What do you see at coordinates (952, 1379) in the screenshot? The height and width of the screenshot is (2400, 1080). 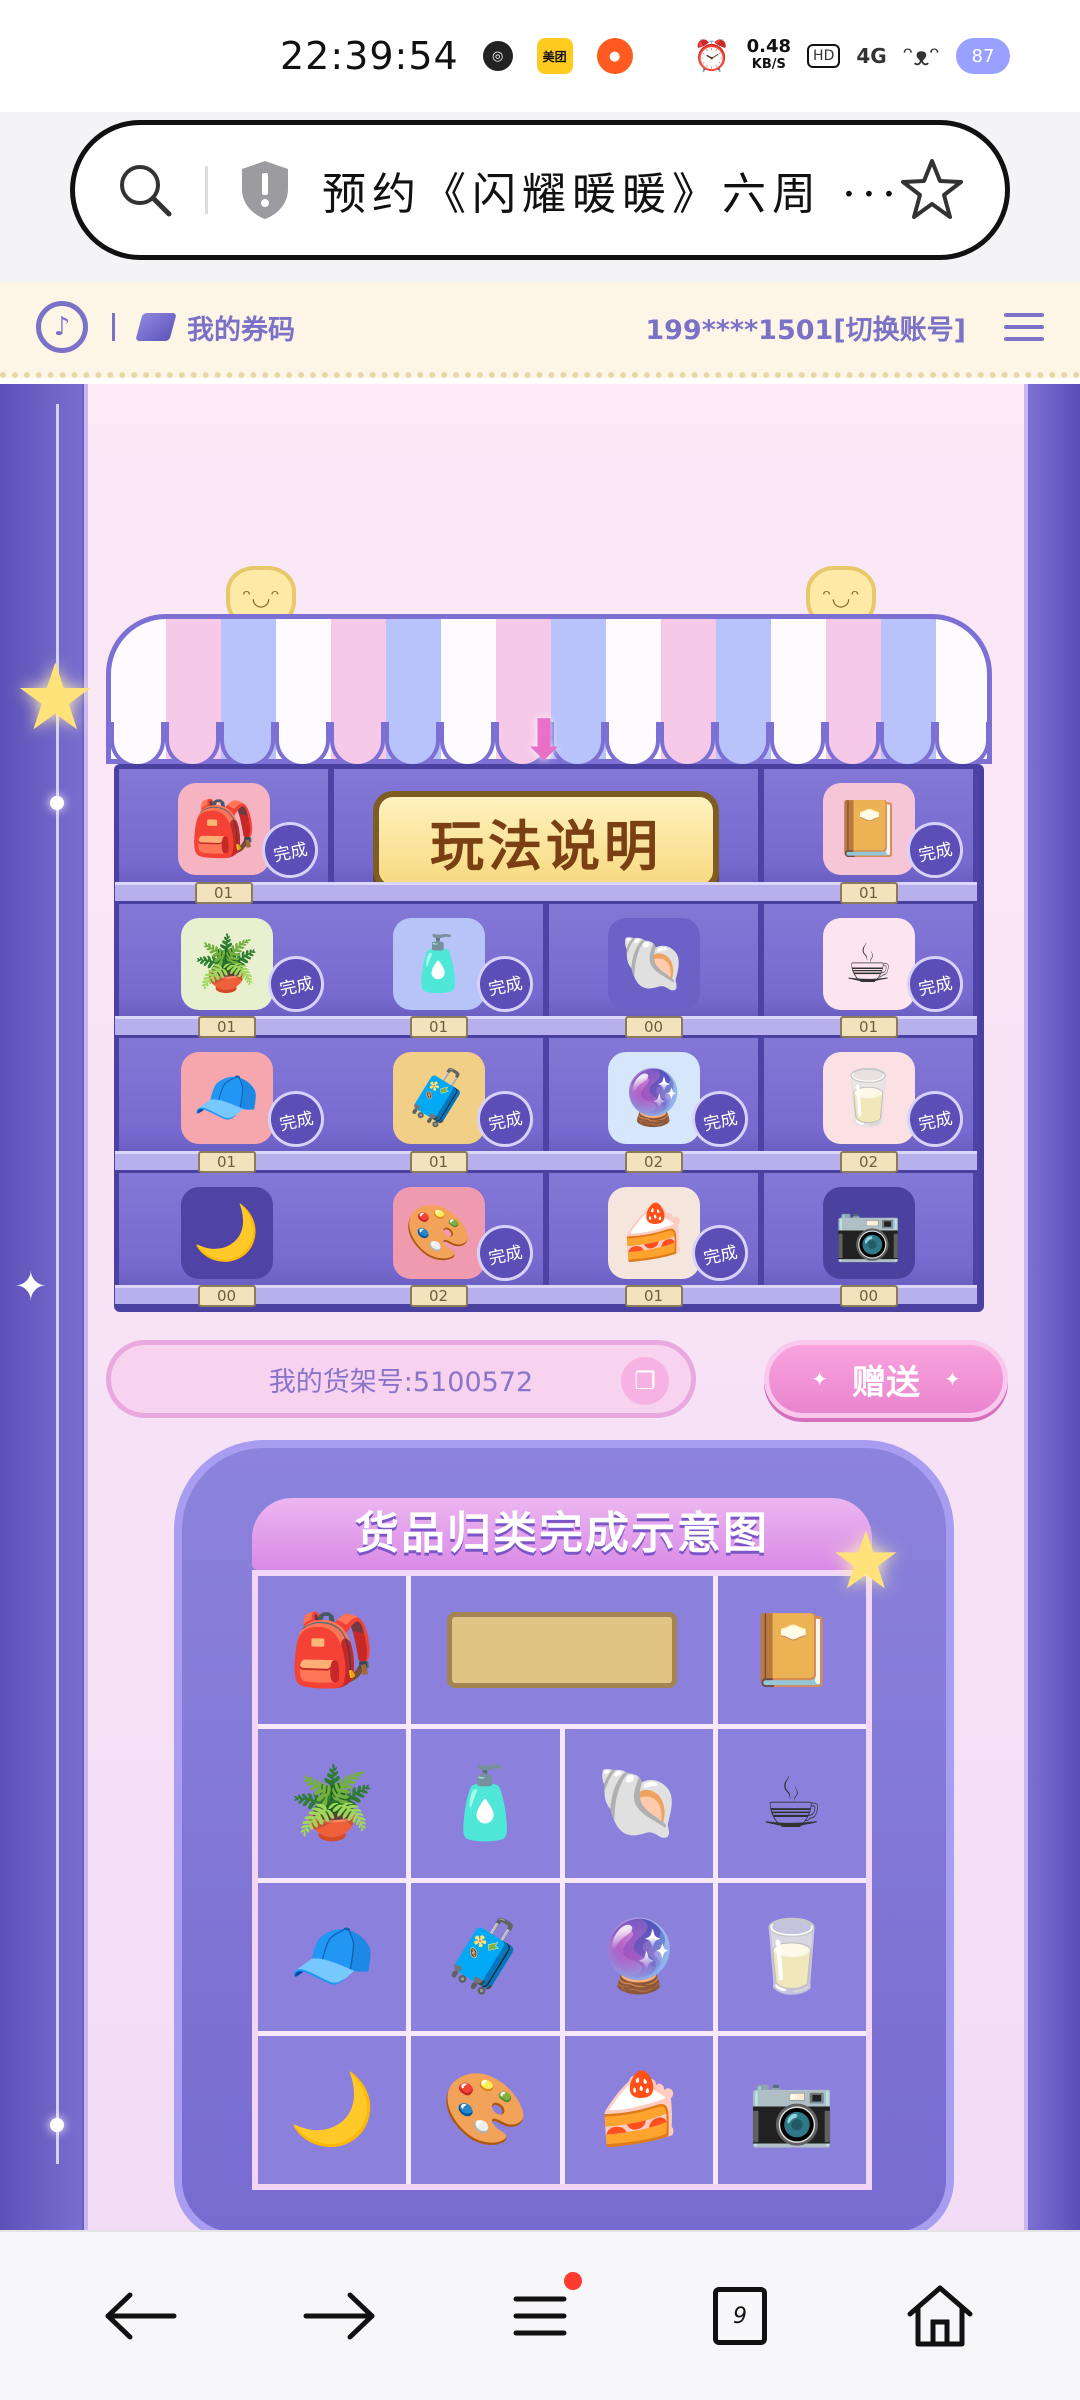 I see `gift-star-right-icon: ✦` at bounding box center [952, 1379].